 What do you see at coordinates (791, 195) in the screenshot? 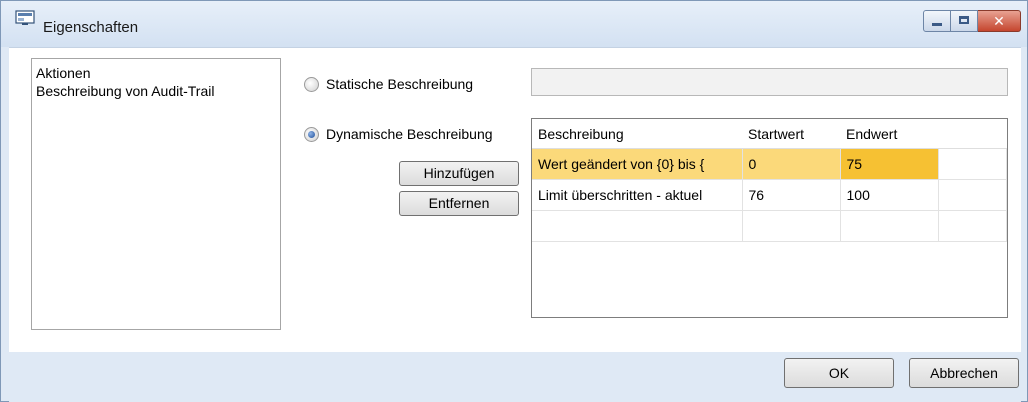
I see `table-cell: 76` at bounding box center [791, 195].